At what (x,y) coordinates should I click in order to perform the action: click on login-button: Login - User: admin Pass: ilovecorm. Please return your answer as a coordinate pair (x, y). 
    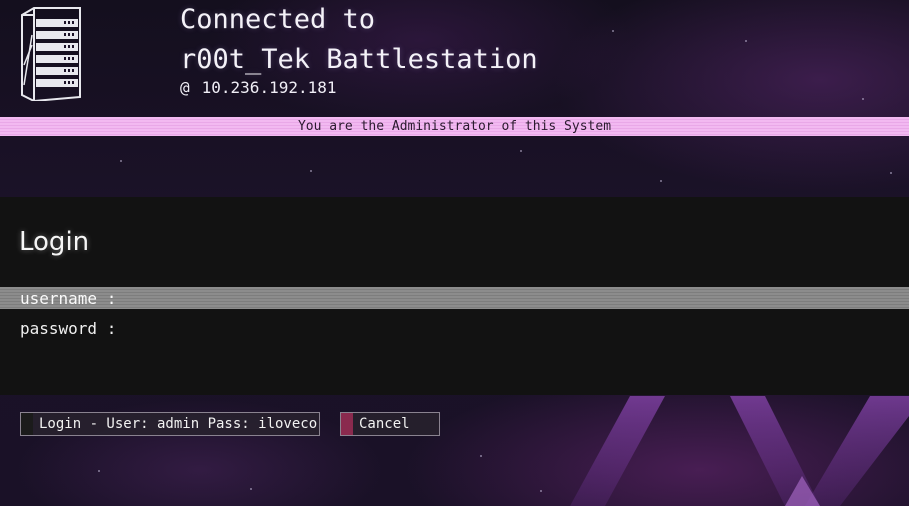
    Looking at the image, I should click on (170, 424).